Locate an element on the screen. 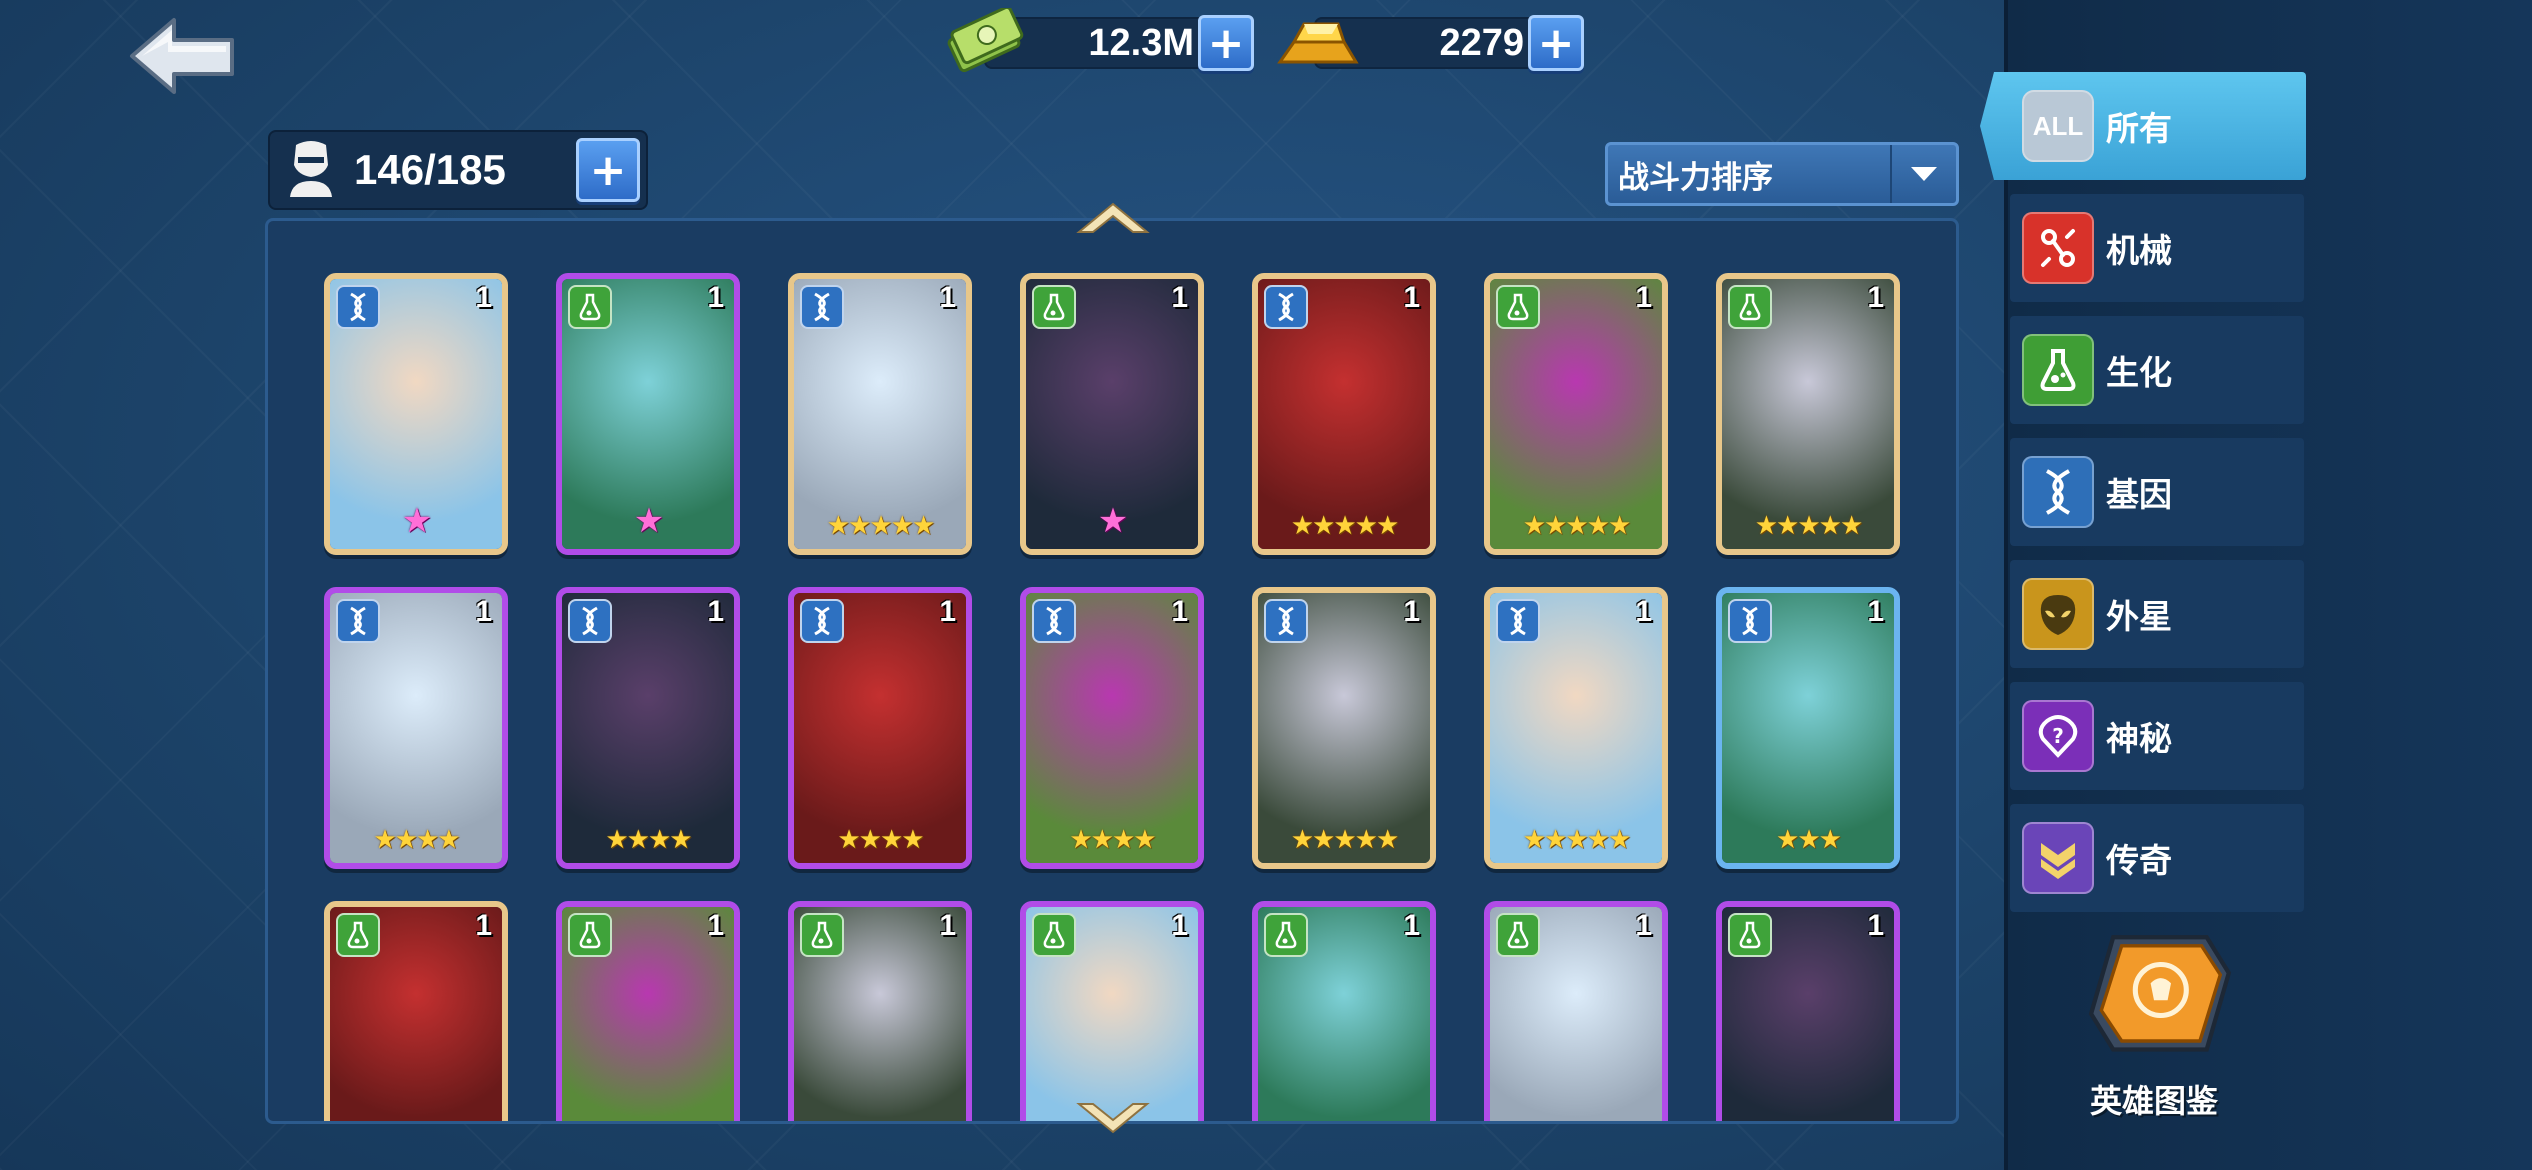 Image resolution: width=2532 pixels, height=1170 pixels. filter-all: ALL 所有 is located at coordinates (2143, 126).